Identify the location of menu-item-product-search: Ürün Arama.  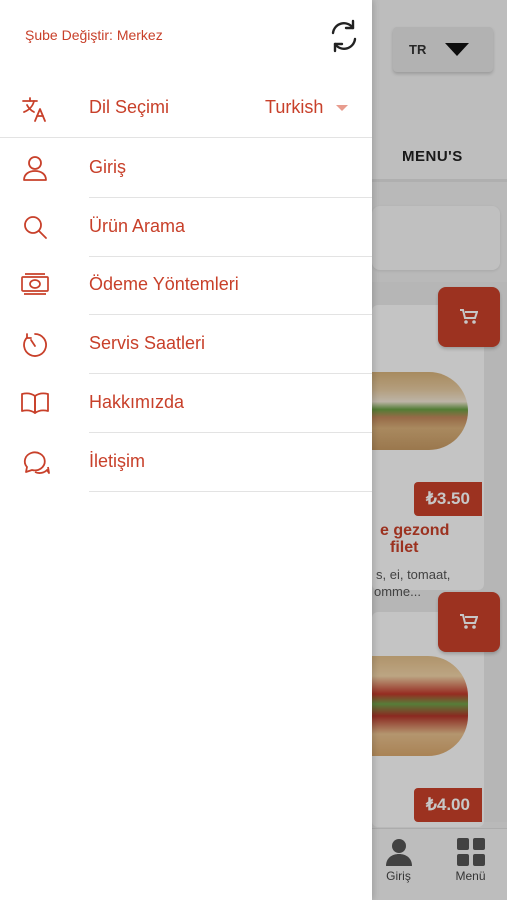
(186, 227).